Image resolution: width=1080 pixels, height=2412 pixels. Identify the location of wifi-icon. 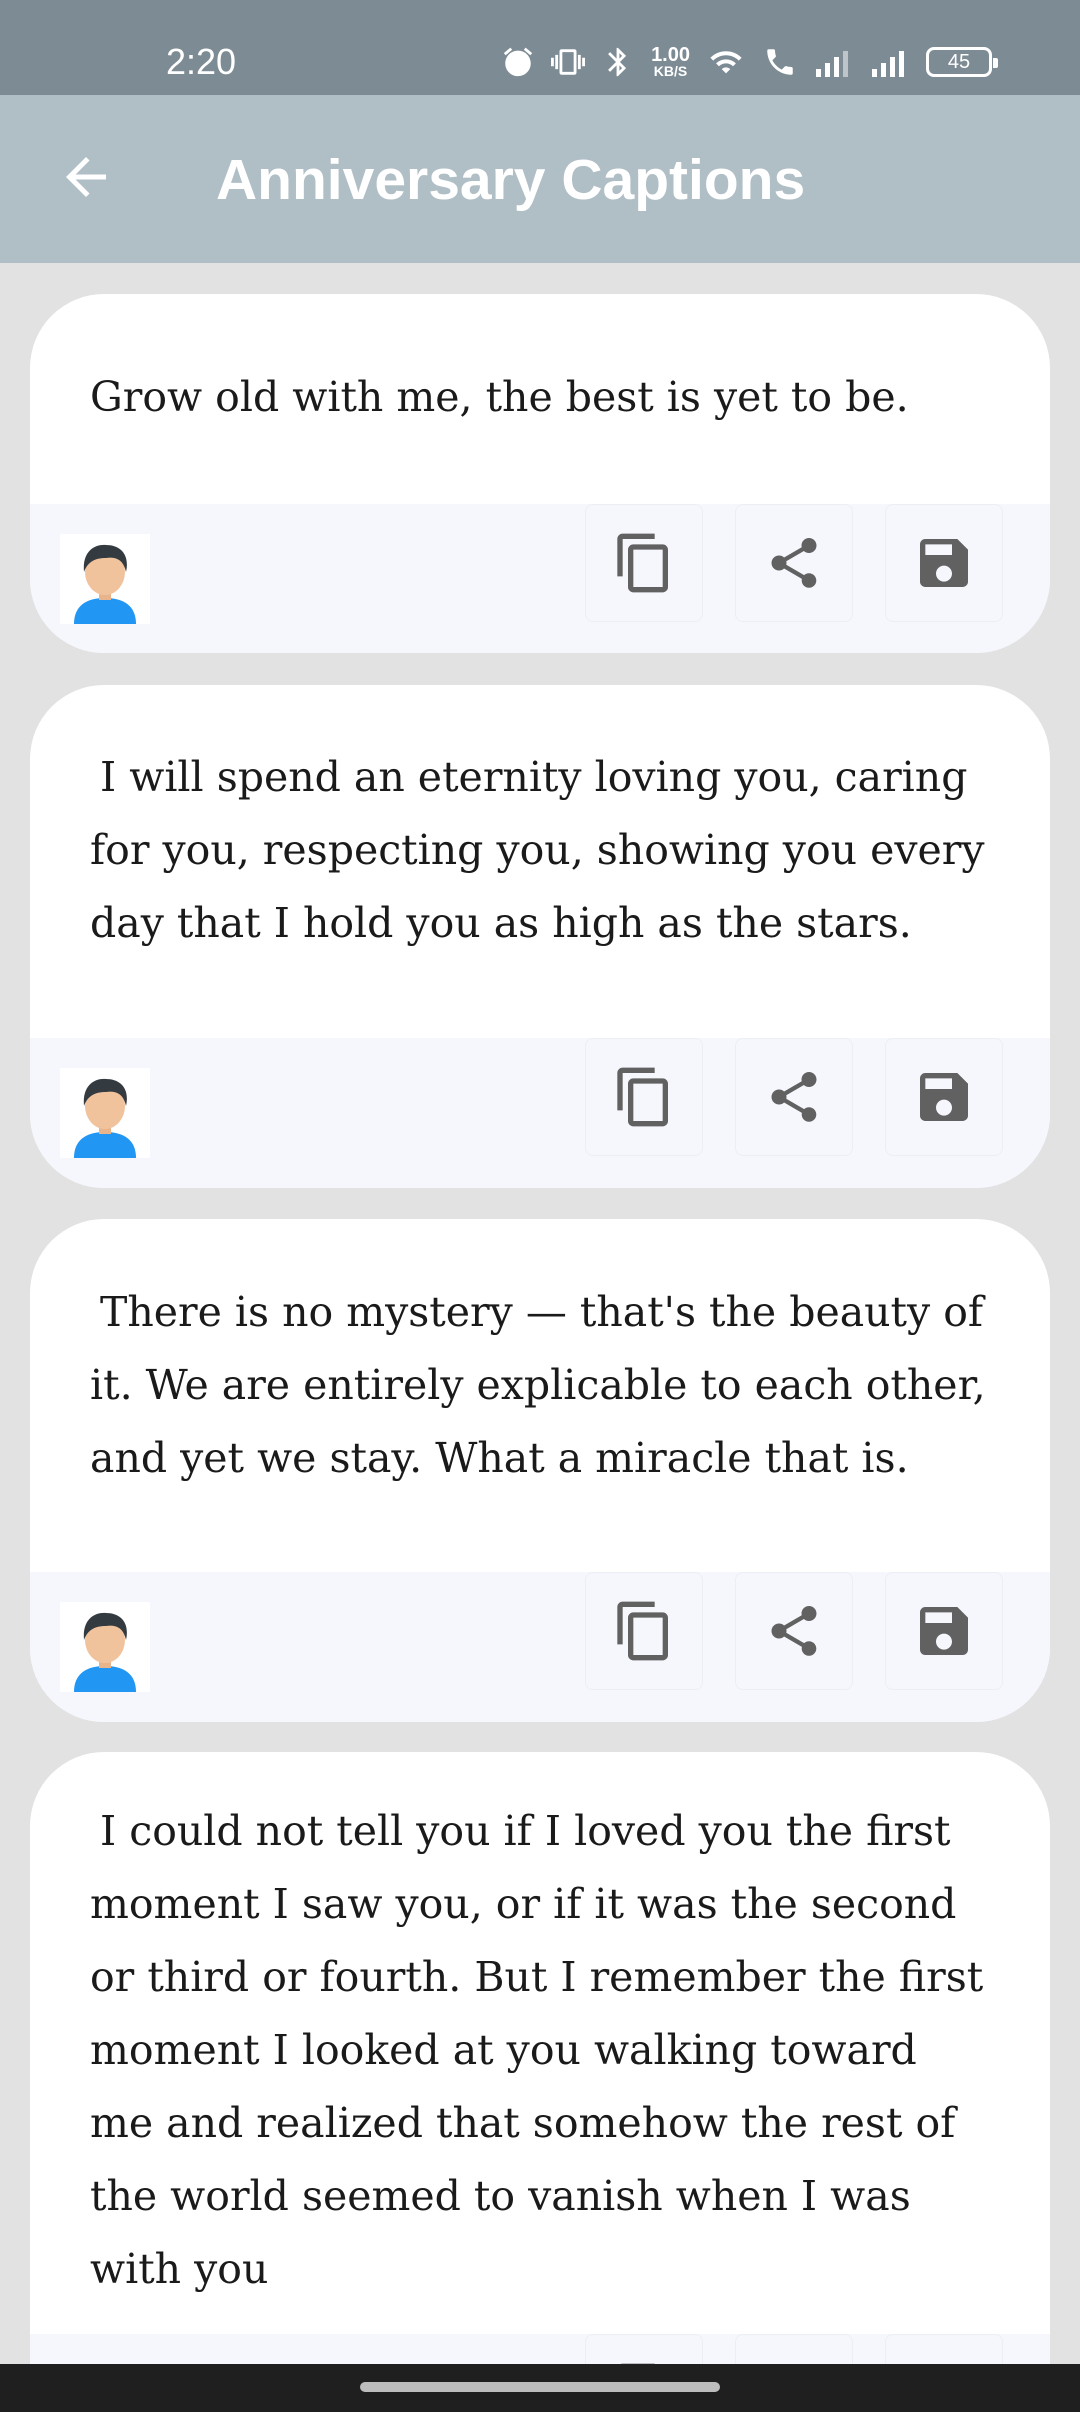
(726, 62).